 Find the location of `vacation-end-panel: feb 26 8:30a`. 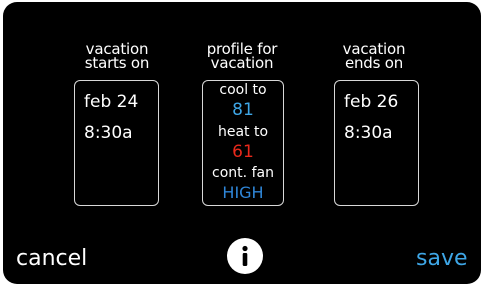

vacation-end-panel: feb 26 8:30a is located at coordinates (376, 143).